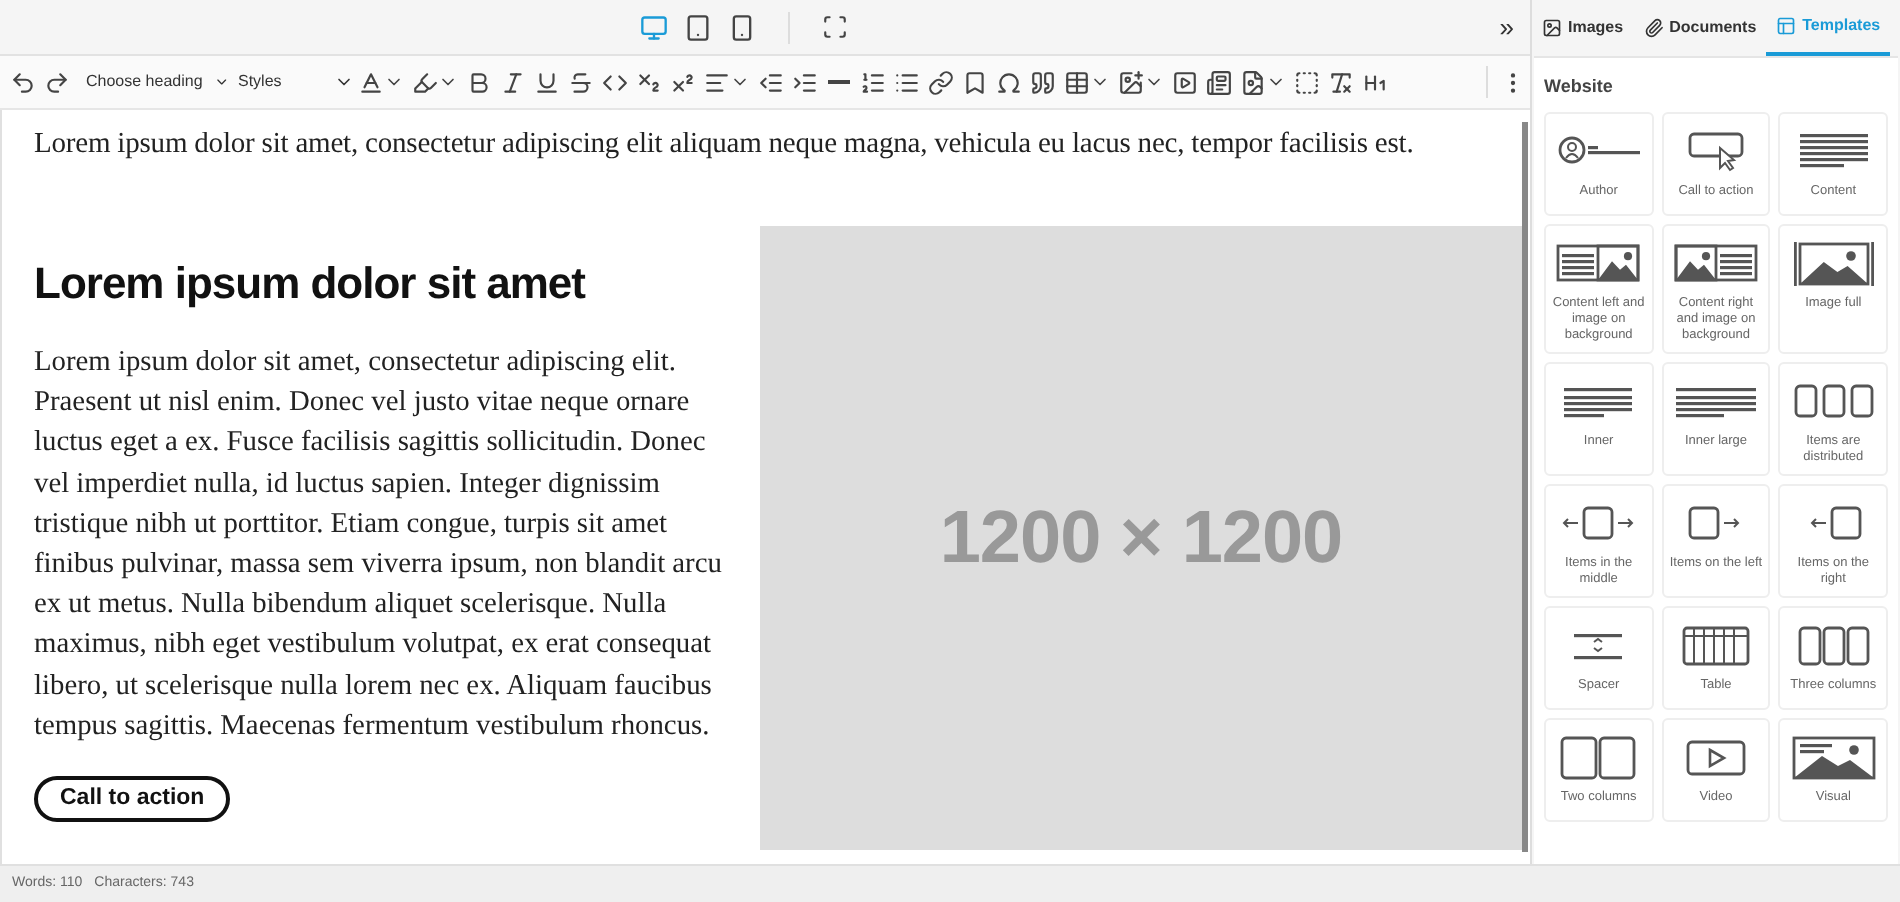 This screenshot has width=1900, height=902. What do you see at coordinates (724, 145) in the screenshot?
I see `intro-paragraph: Lorem ipsum dolor sit amet, consectetur adipiscing elit aliquam neque magna, vehicula eu lacus nec, tempor facilisis est.` at bounding box center [724, 145].